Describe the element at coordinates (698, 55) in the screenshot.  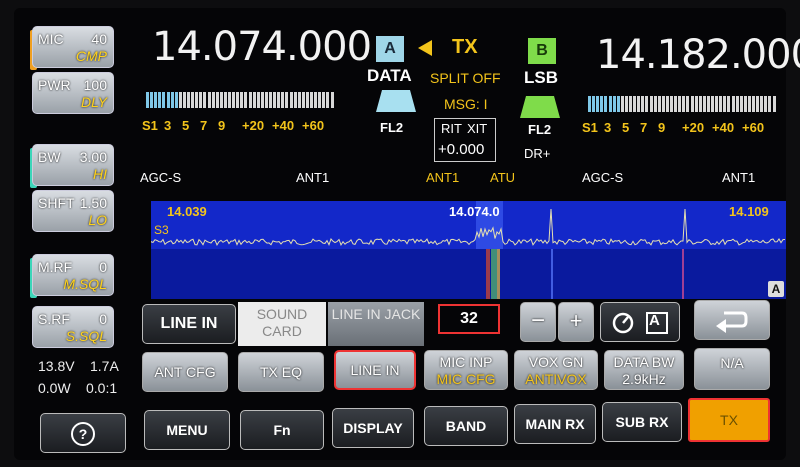
I see `vfo-b-frequency: 14.182.000` at that location.